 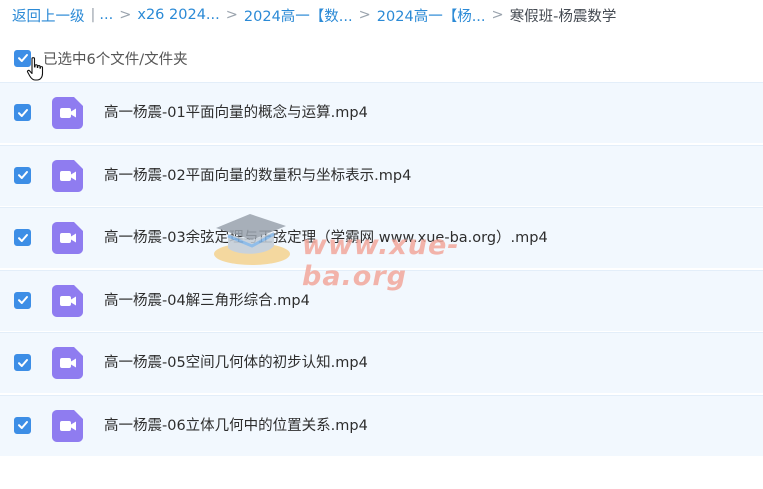 I want to click on file-name: 高一杨震-02平面向量的数量积与坐标表示.mp4, so click(x=257, y=176).